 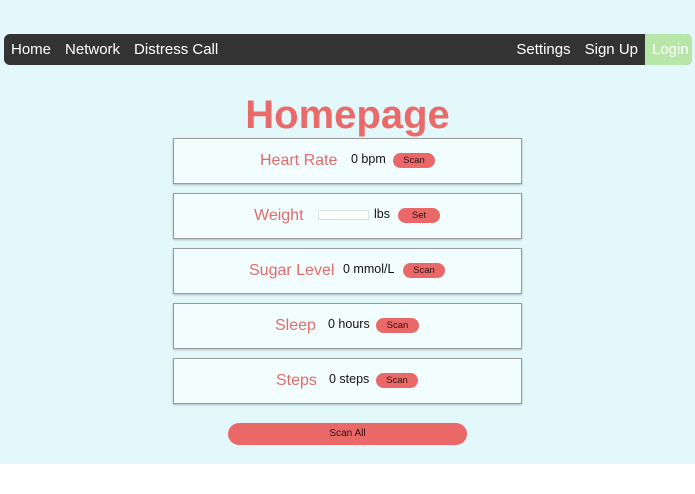 I want to click on heart-rate-label: Heart Rate, so click(x=299, y=160).